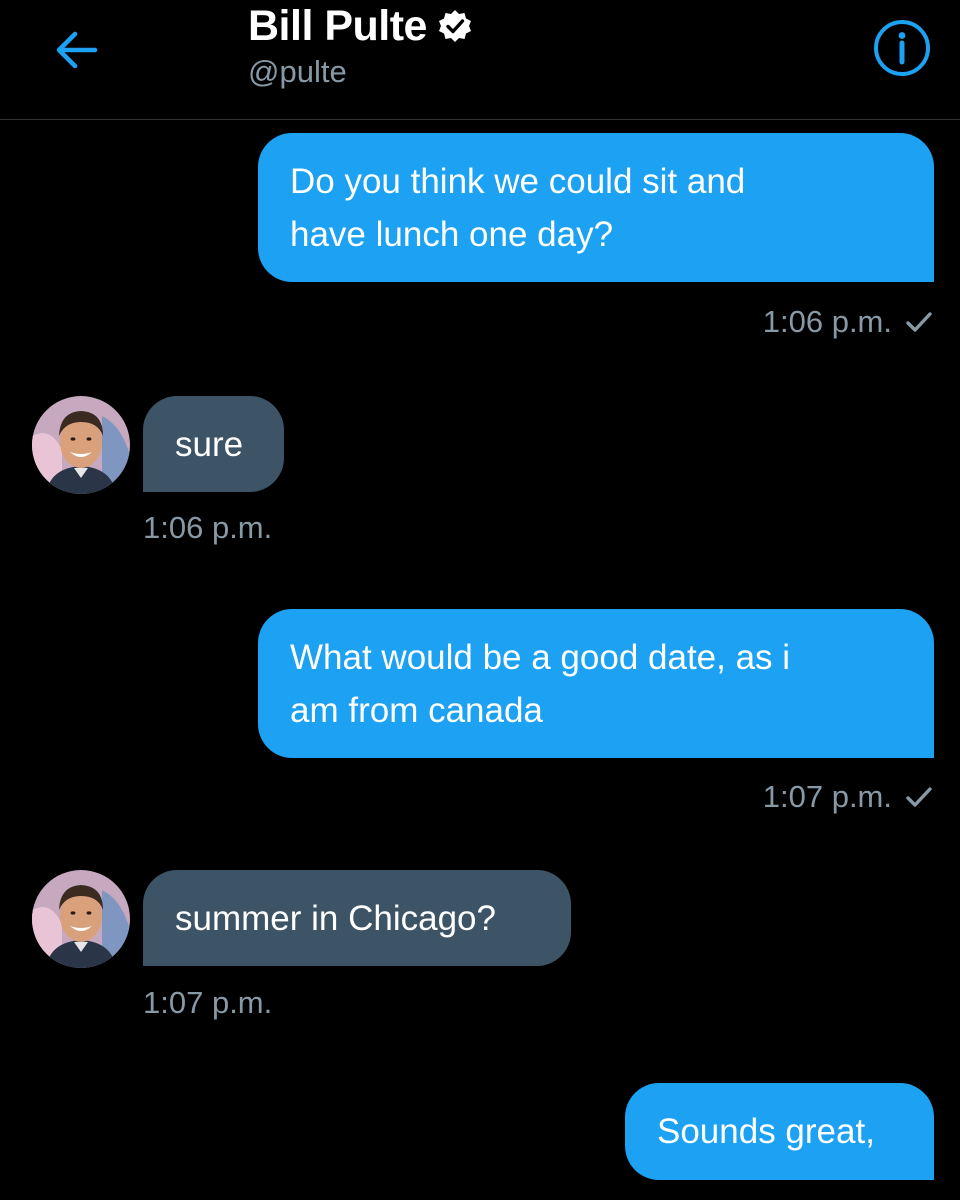  What do you see at coordinates (766, 1131) in the screenshot?
I see `message-text-line: Sounds great,` at bounding box center [766, 1131].